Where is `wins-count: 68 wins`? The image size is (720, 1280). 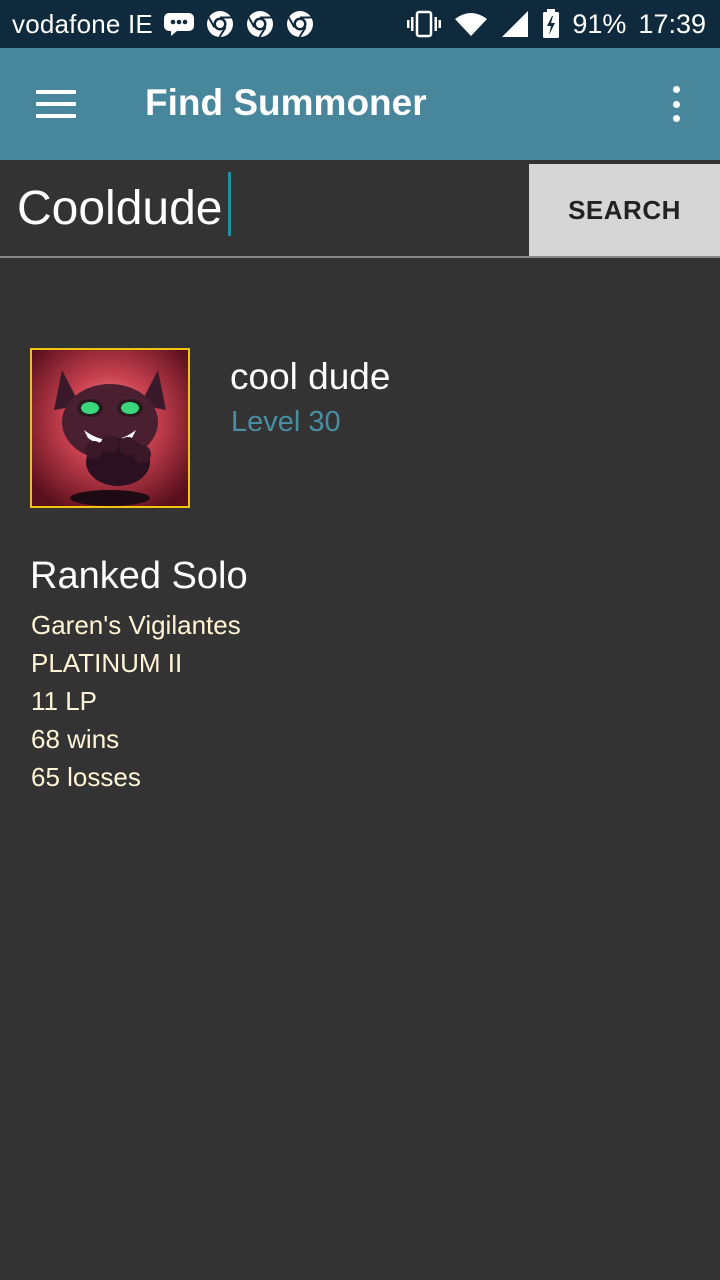
wins-count: 68 wins is located at coordinates (75, 739).